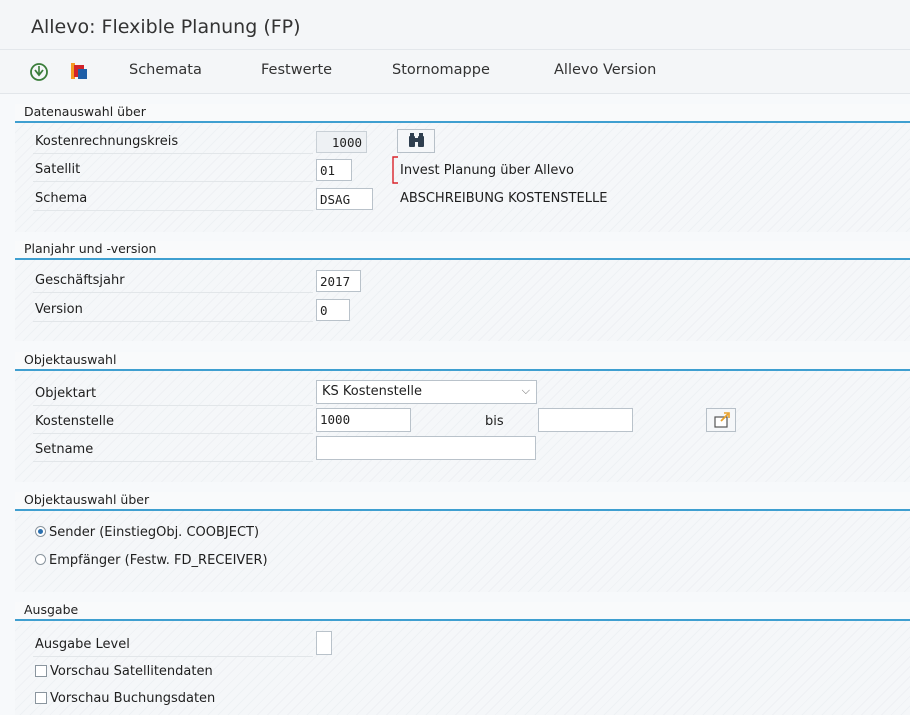  I want to click on version-field: 0, so click(333, 310).